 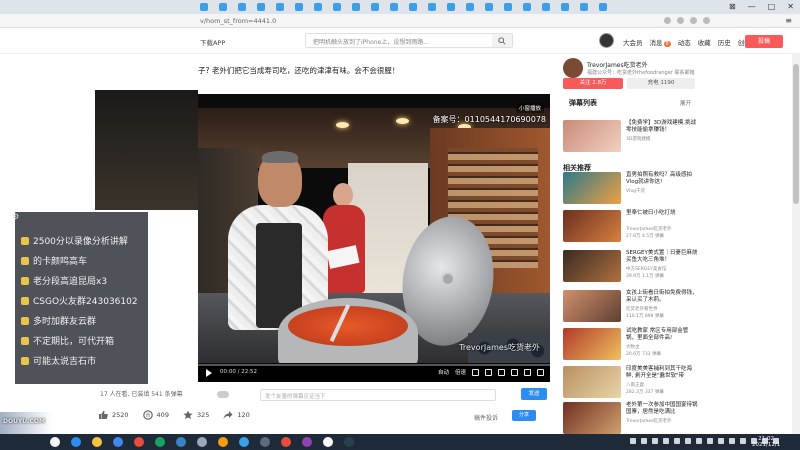 What do you see at coordinates (400, 21) in the screenshot?
I see `address-bar: v/hom_st_from=4441.0 ≡` at bounding box center [400, 21].